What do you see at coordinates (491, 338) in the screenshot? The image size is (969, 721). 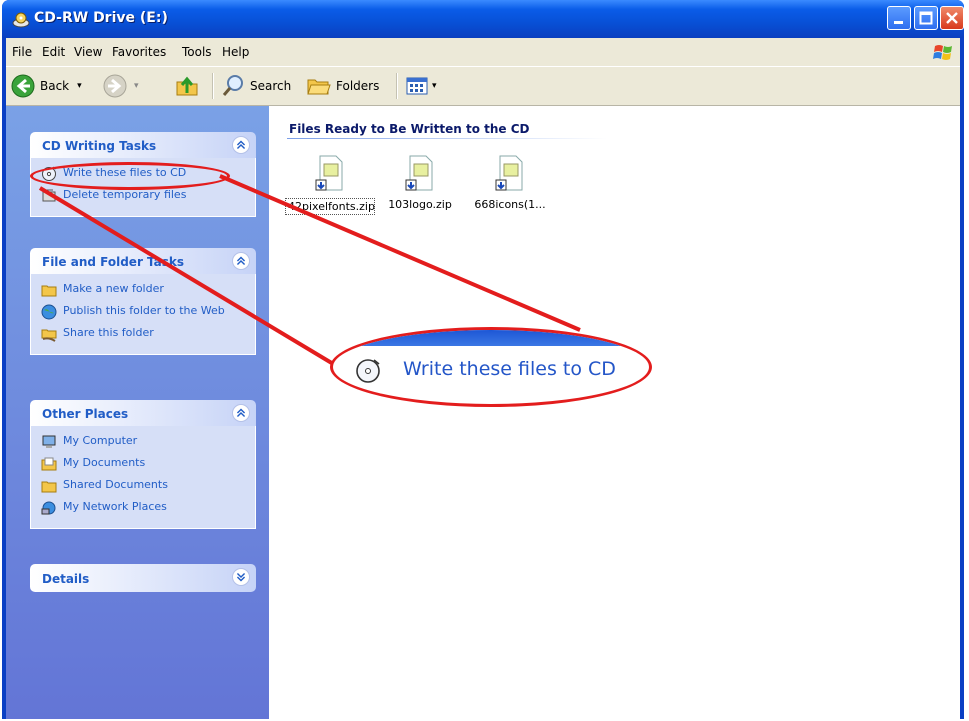 I see `callout-header-band` at bounding box center [491, 338].